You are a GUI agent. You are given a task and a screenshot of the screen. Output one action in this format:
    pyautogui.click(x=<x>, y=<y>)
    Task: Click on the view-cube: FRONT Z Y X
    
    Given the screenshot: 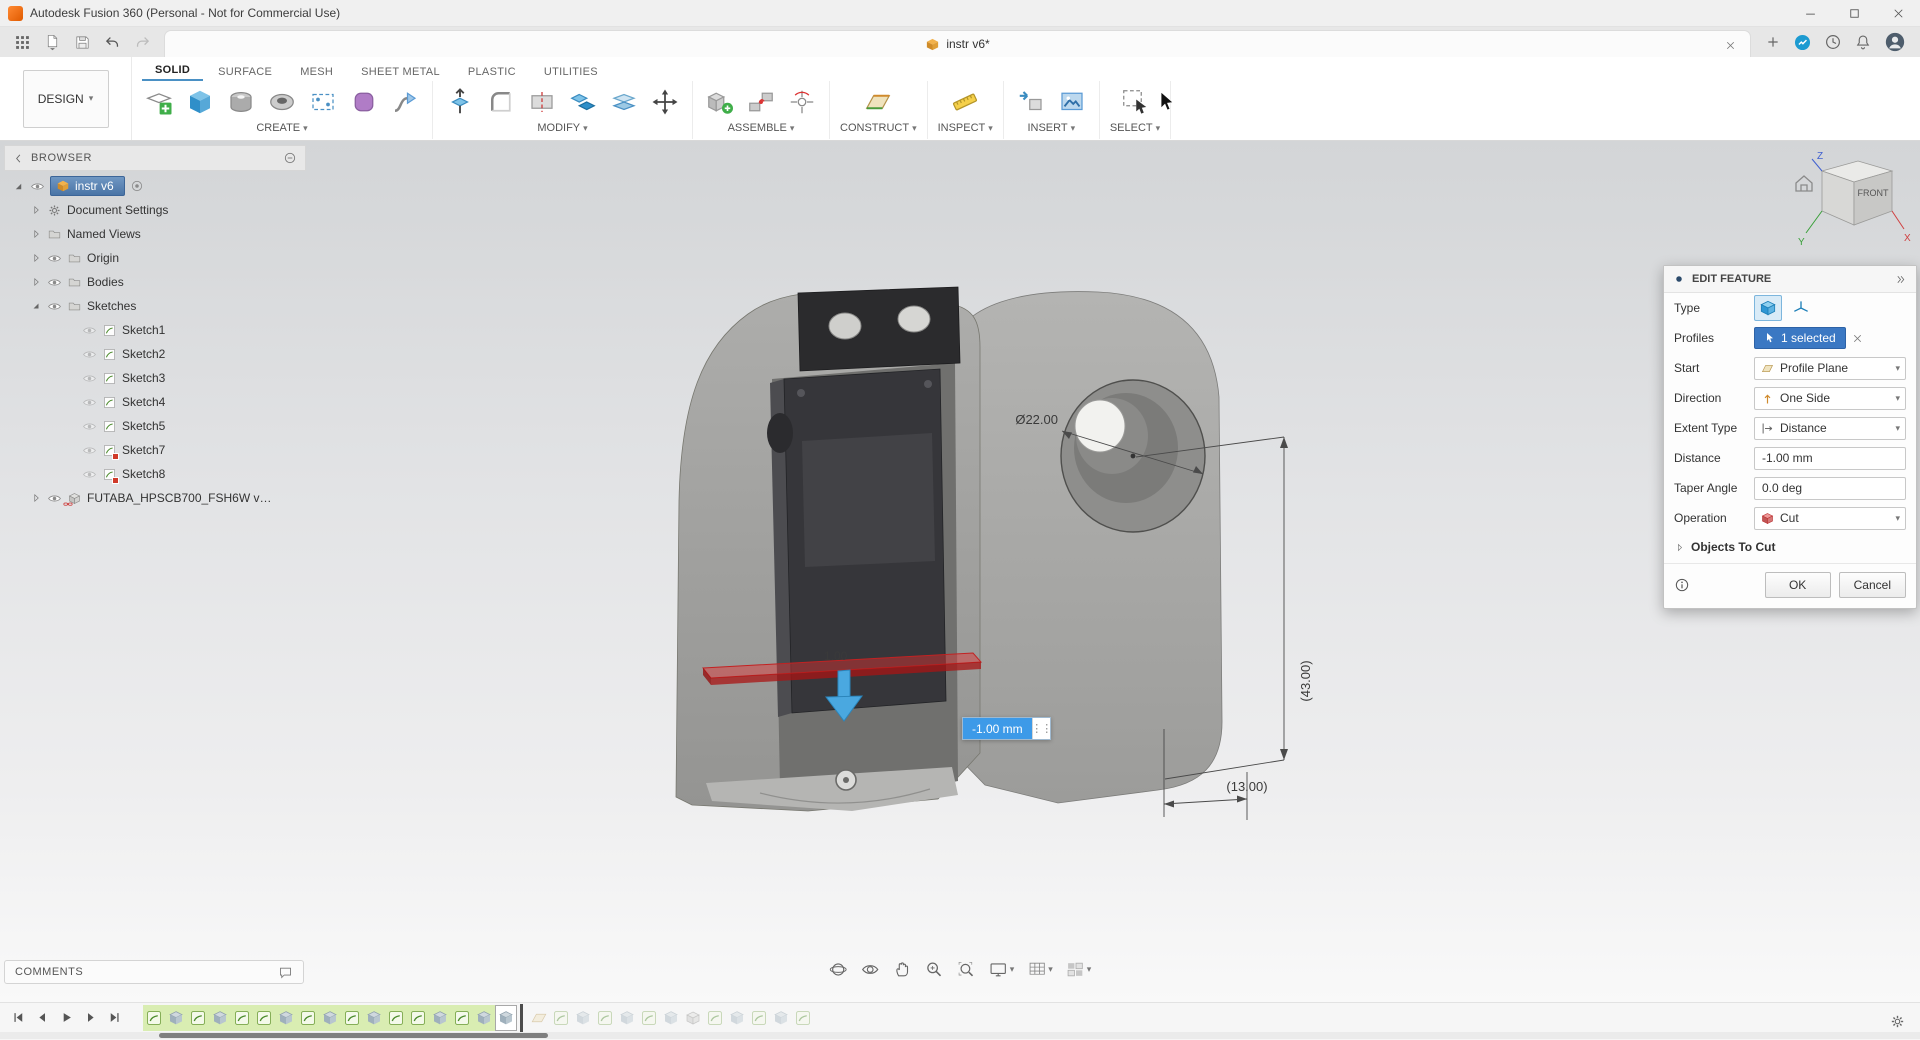 What is the action you would take?
    pyautogui.click(x=1852, y=202)
    